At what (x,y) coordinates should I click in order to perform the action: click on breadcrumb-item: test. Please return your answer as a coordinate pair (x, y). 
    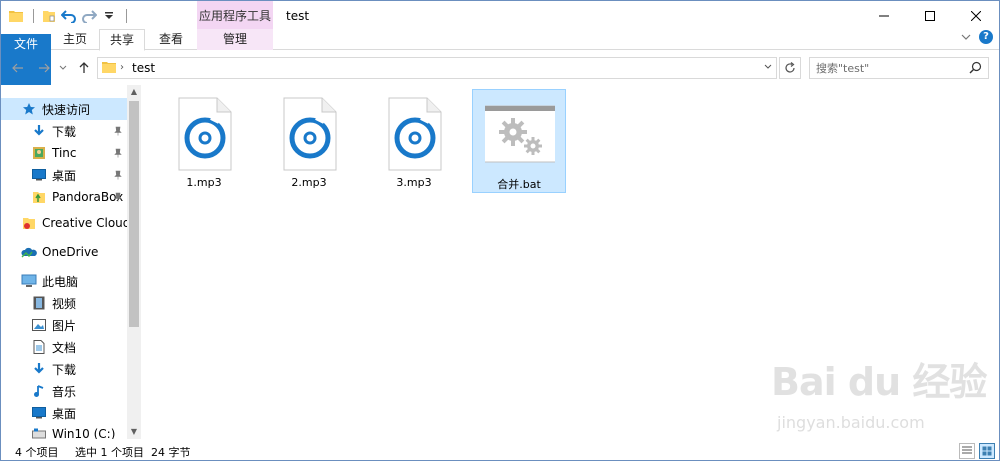
    Looking at the image, I should click on (143, 68).